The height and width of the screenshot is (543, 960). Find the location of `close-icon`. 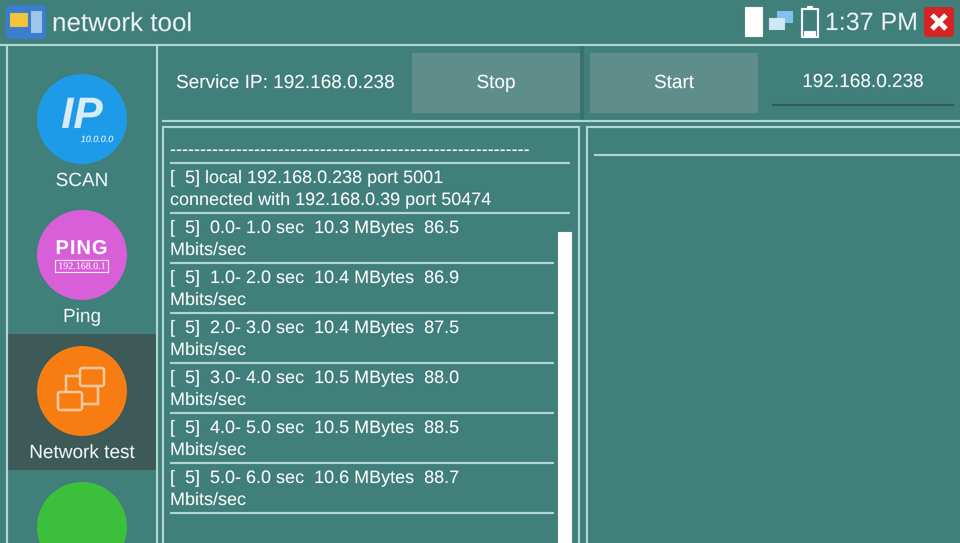

close-icon is located at coordinates (939, 22).